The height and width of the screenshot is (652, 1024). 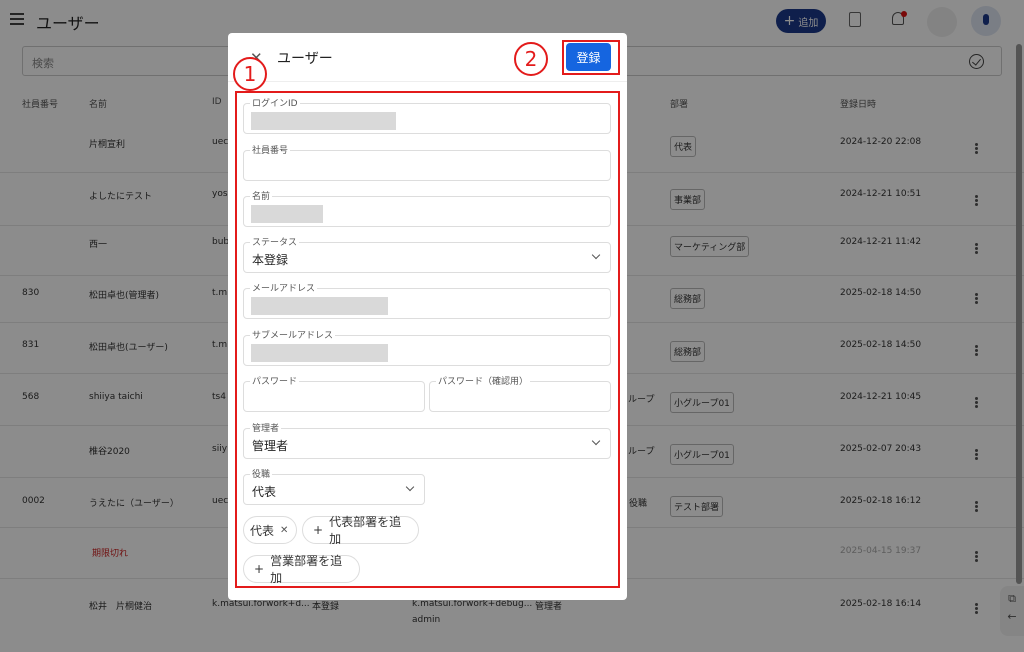 What do you see at coordinates (250, 74) in the screenshot?
I see `annotation-marker-1: 1` at bounding box center [250, 74].